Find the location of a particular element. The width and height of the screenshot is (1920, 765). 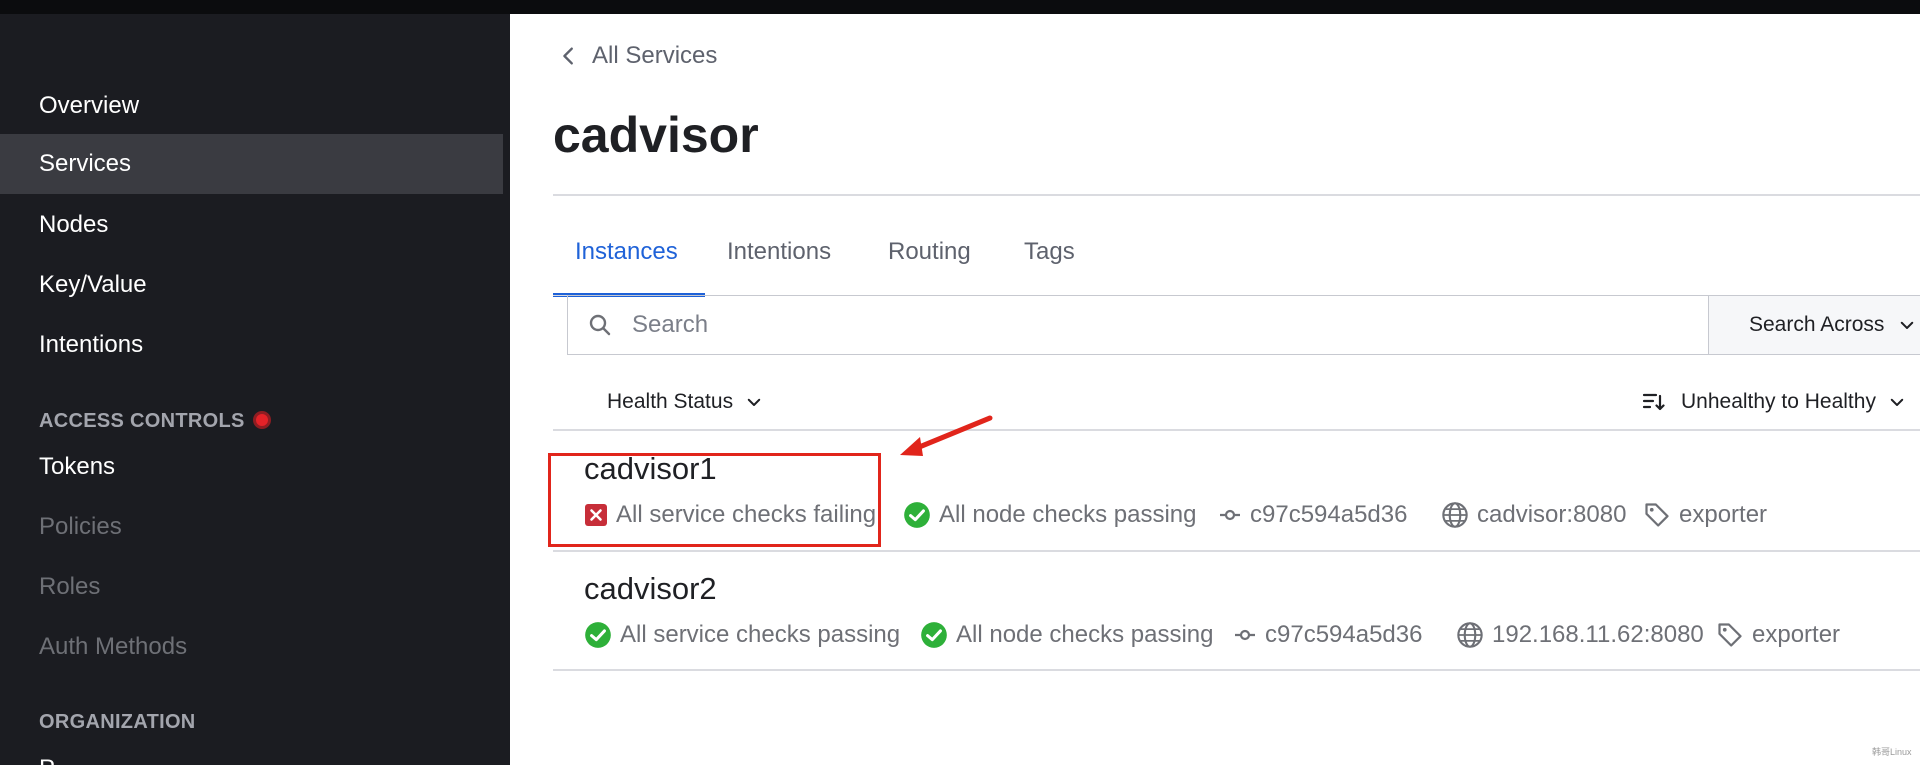

tab-tags: Tags is located at coordinates (1049, 252).